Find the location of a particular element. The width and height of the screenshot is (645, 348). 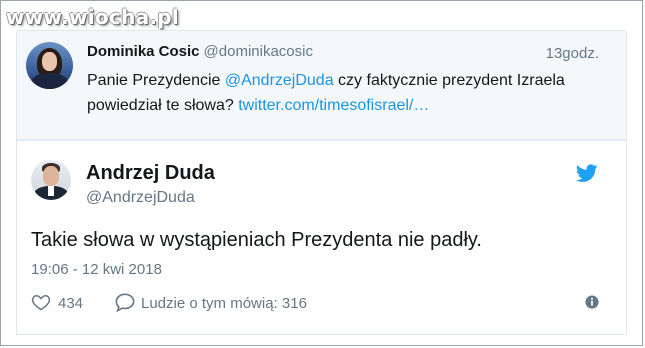

author-avatar is located at coordinates (51, 180).